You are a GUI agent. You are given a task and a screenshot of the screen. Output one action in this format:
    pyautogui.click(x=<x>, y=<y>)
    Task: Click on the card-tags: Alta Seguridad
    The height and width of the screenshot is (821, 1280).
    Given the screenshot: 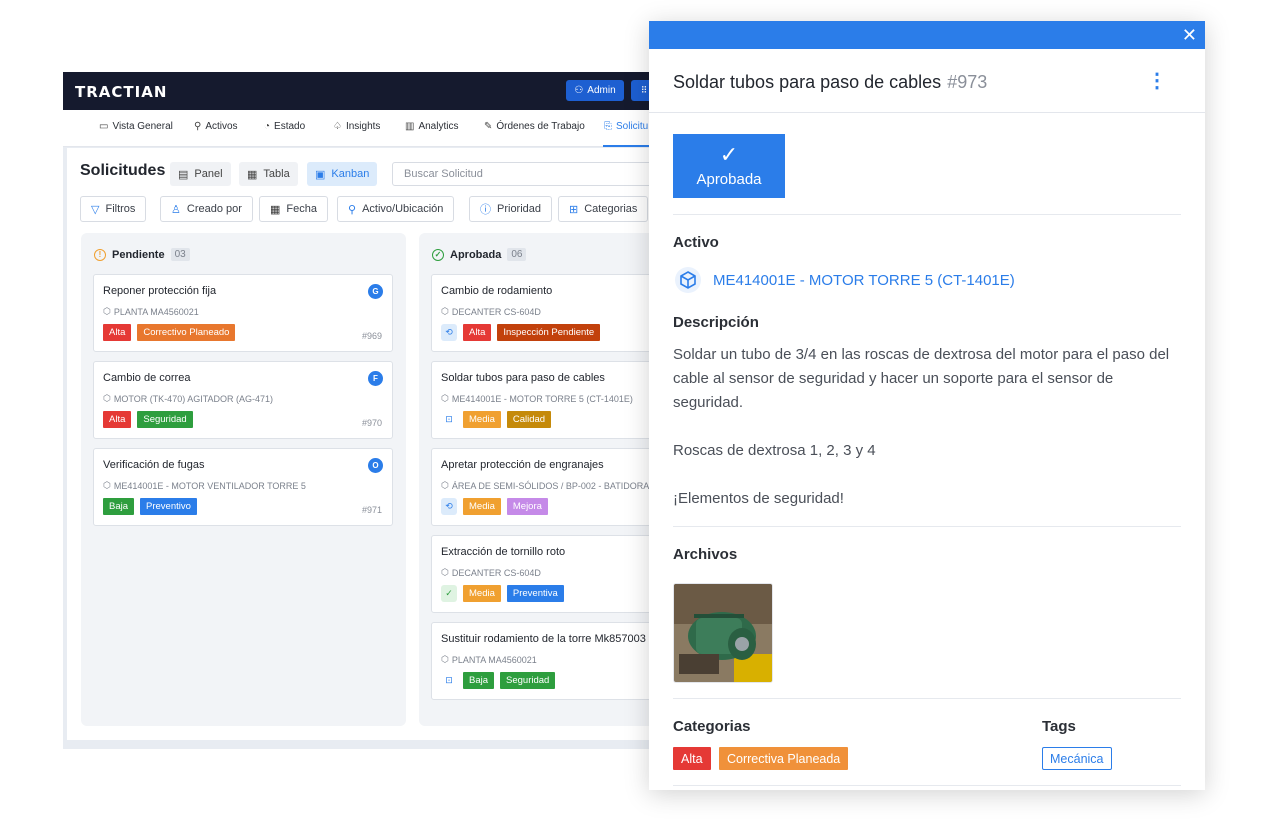 What is the action you would take?
    pyautogui.click(x=148, y=419)
    